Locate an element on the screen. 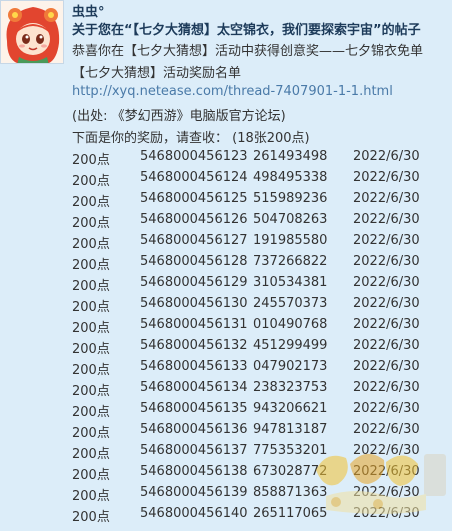 The width and height of the screenshot is (452, 531). card-number: 5468000456123 is located at coordinates (194, 156).